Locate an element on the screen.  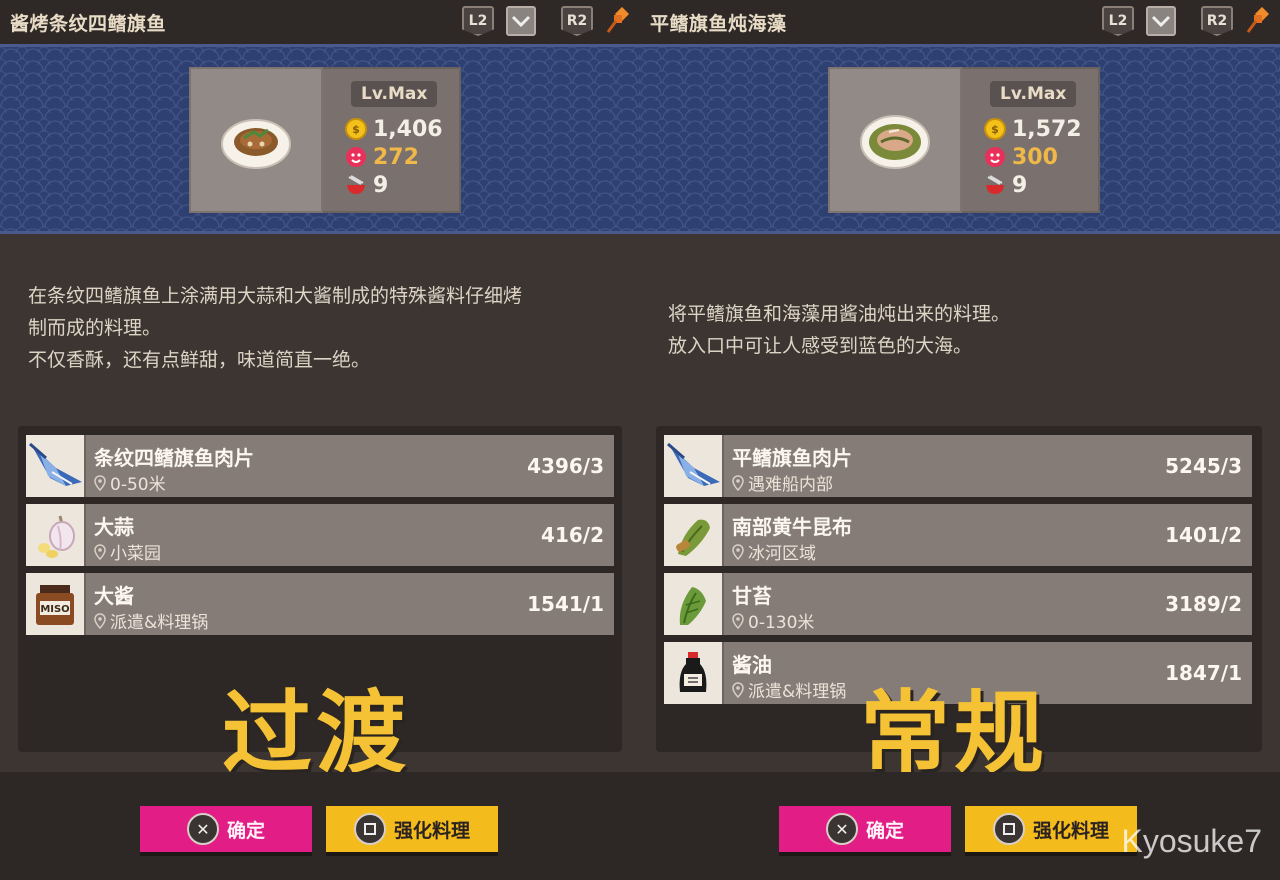
ingredient-count: 3189/2 is located at coordinates (1203, 604).